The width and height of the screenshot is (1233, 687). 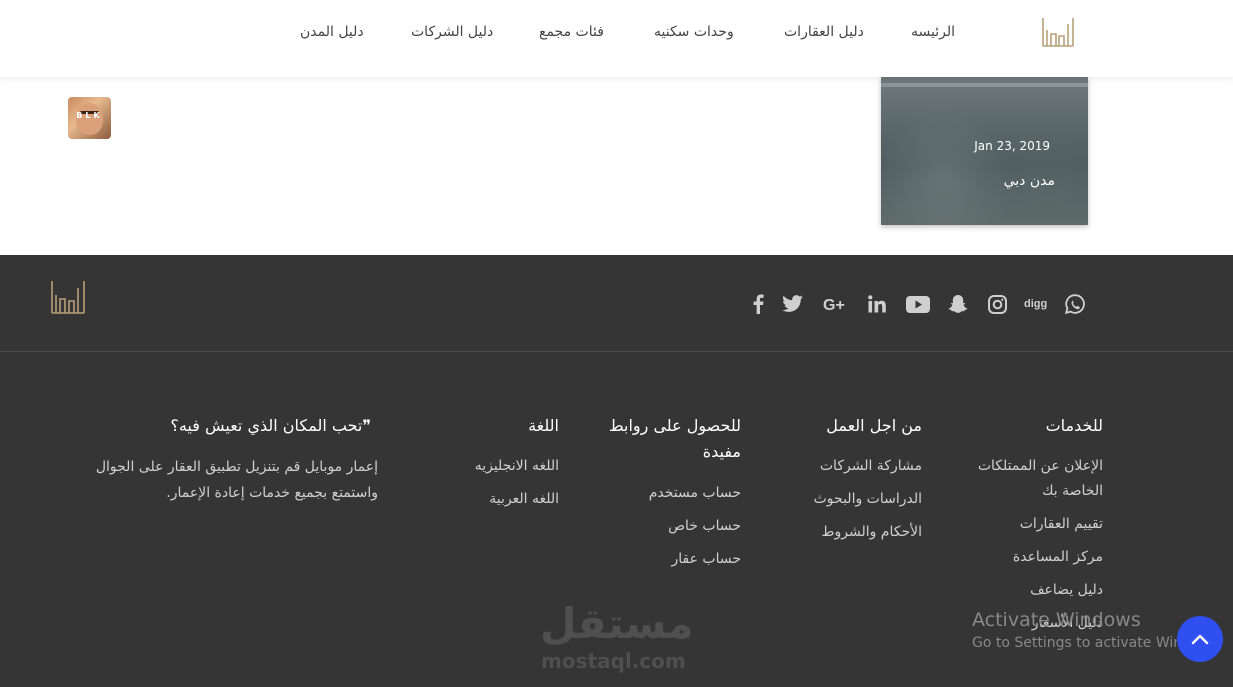 What do you see at coordinates (984, 85) in the screenshot?
I see `card-image-edge` at bounding box center [984, 85].